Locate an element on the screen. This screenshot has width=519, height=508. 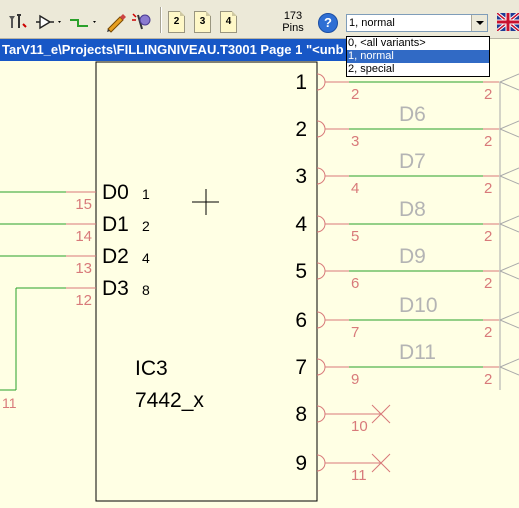
pin-name: D0 is located at coordinates (115, 192).